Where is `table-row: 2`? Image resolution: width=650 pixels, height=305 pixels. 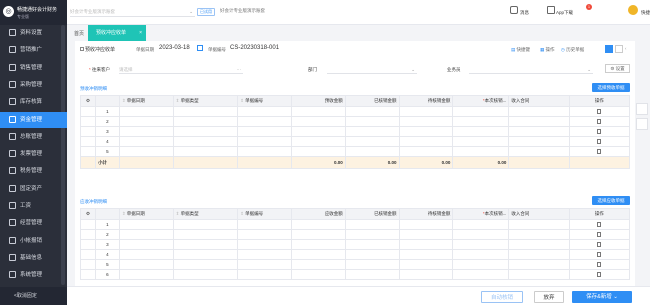
table-row: 2 is located at coordinates (355, 234).